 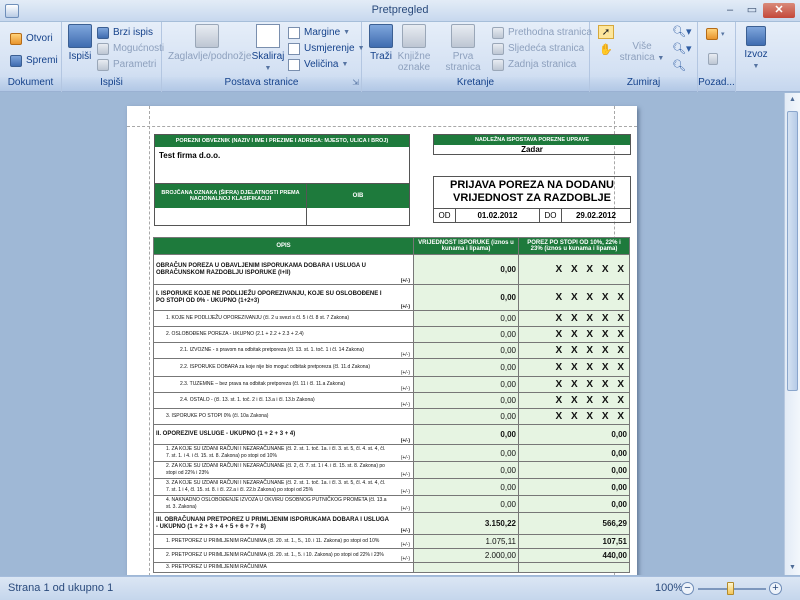 What do you see at coordinates (498, 215) in the screenshot?
I see `period-od: 01.02.2012` at bounding box center [498, 215].